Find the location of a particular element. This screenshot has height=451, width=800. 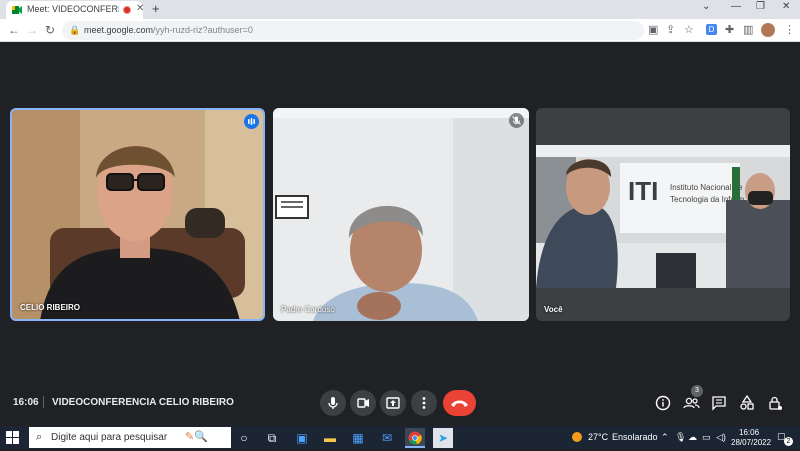

chat-button is located at coordinates (719, 403).